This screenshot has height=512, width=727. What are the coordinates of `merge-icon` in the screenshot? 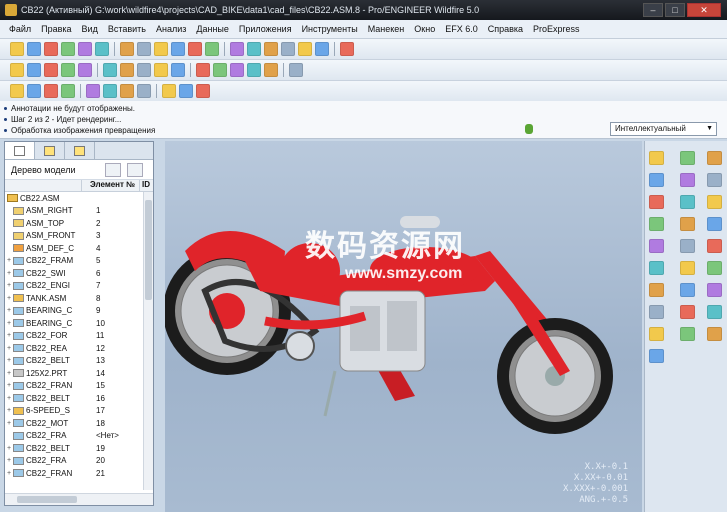 It's located at (687, 290).